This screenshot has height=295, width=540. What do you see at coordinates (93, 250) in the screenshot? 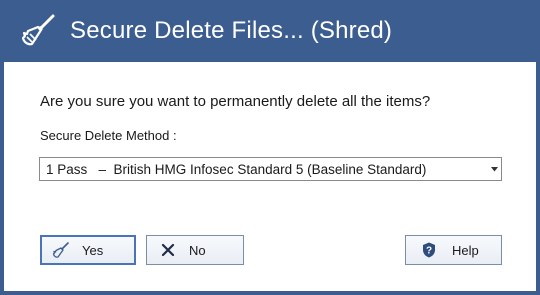
I see `yes-label: Yes` at bounding box center [93, 250].